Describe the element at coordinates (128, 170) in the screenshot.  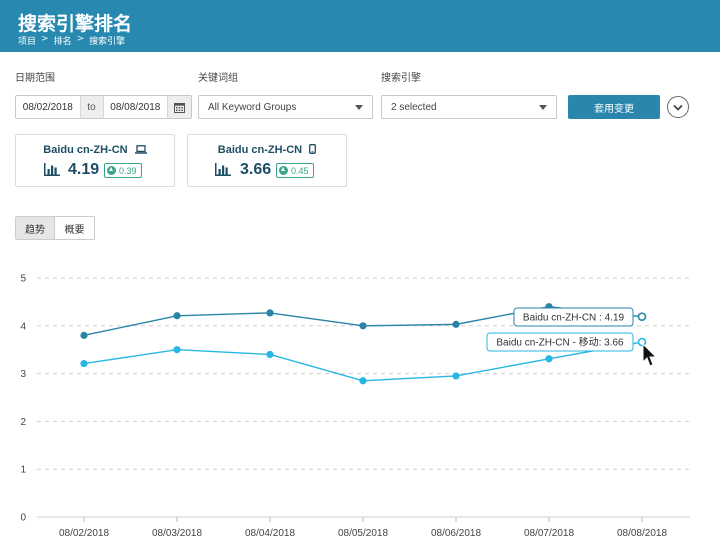
I see `score-change-value: 0.39` at that location.